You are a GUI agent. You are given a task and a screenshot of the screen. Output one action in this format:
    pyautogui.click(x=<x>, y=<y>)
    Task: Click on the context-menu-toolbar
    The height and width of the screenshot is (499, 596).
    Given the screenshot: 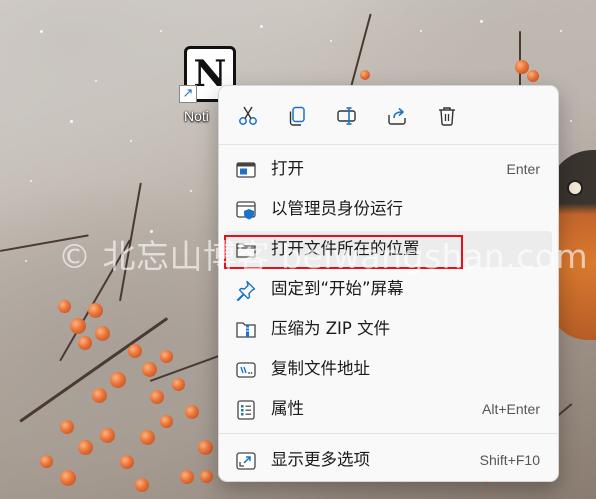 What is the action you would take?
    pyautogui.click(x=388, y=115)
    